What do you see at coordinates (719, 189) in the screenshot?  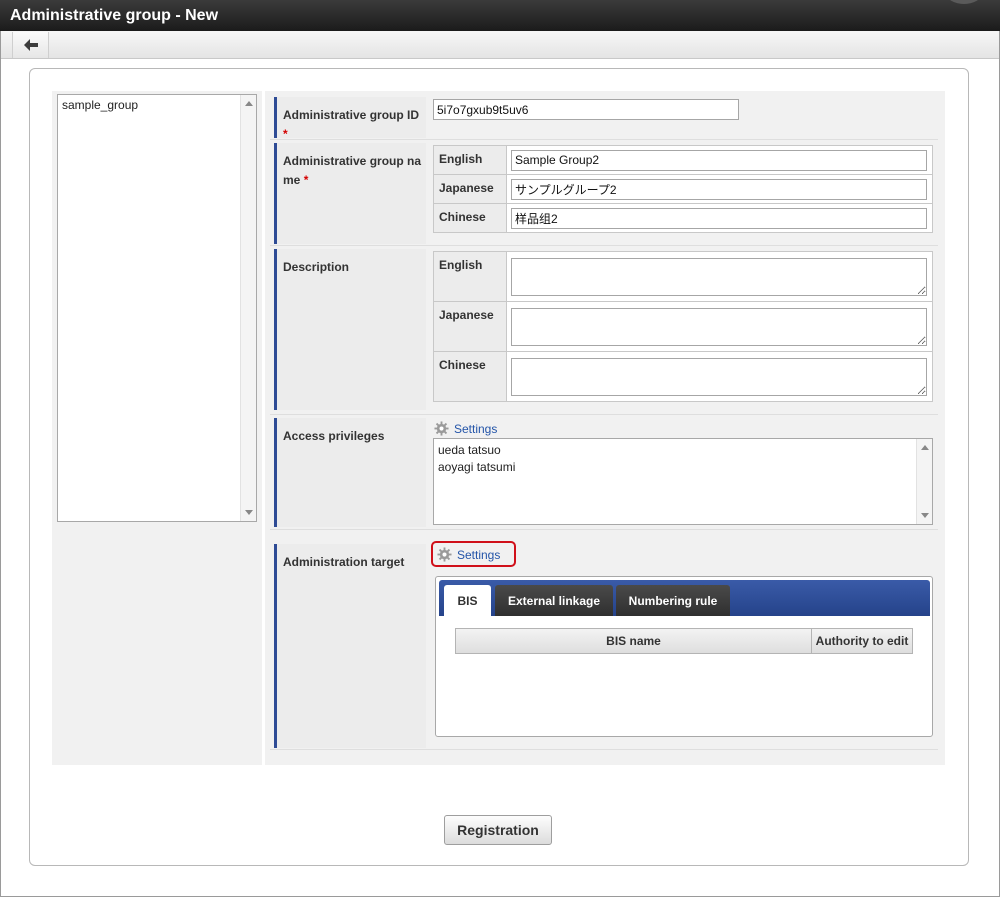 I see `group-name-japanese-input` at bounding box center [719, 189].